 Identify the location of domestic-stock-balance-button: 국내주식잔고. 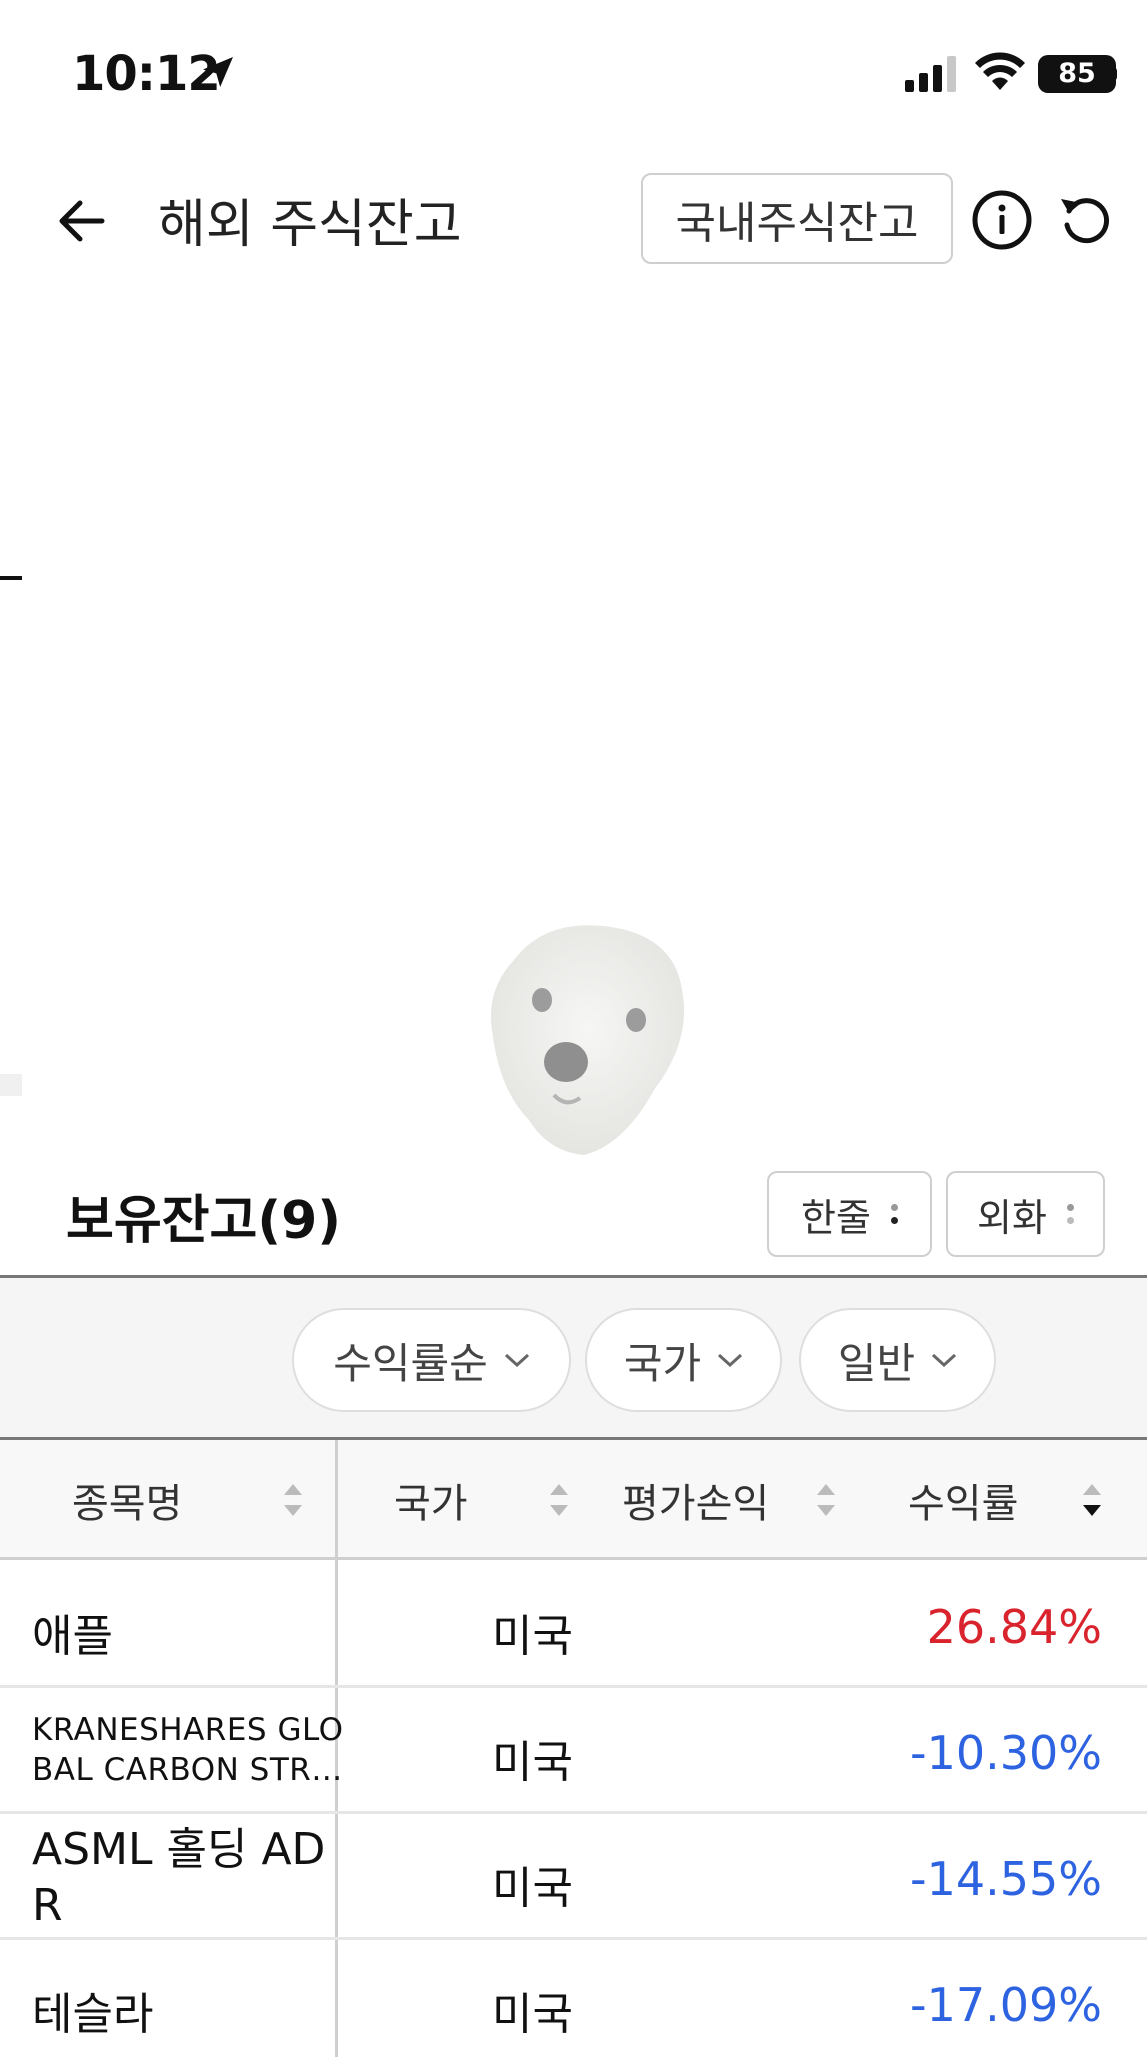
(797, 218).